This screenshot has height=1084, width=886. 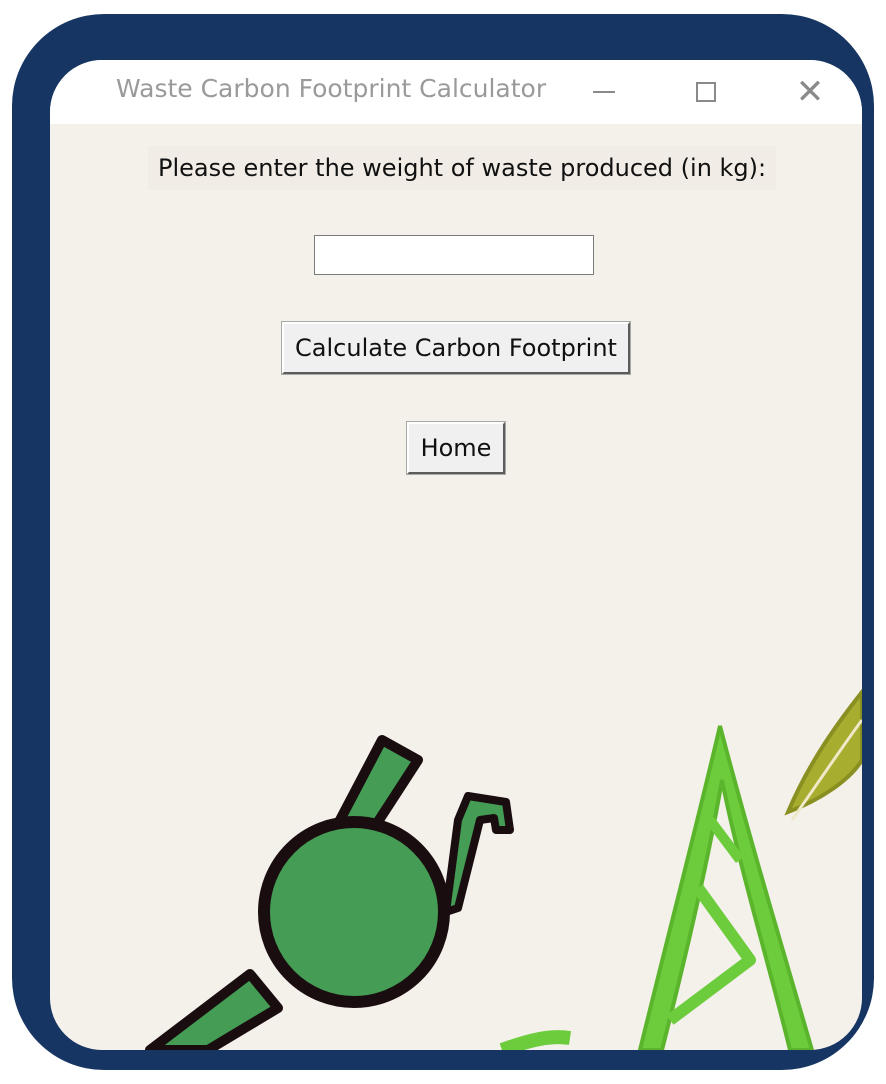 I want to click on close-icon: ✕, so click(x=810, y=92).